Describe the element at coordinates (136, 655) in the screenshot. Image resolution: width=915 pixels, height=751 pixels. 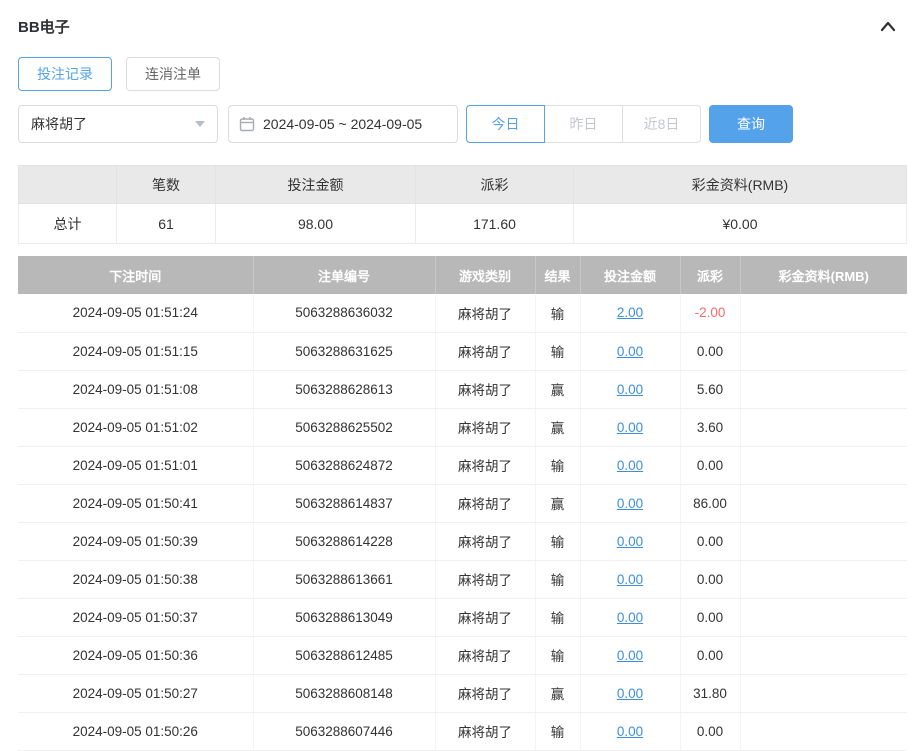
I see `bet-time-cell: 2024-09-05 01:50:36` at that location.